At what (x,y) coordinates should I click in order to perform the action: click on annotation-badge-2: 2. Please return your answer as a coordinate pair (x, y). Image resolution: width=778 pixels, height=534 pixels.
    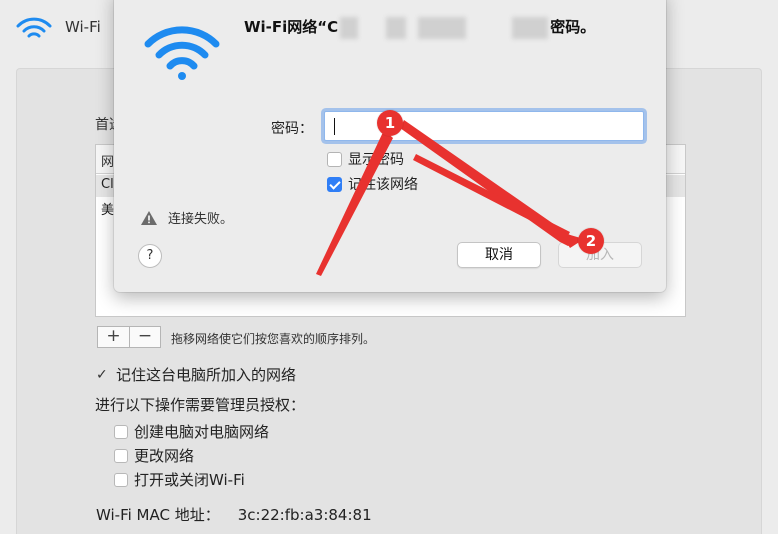
    Looking at the image, I should click on (591, 241).